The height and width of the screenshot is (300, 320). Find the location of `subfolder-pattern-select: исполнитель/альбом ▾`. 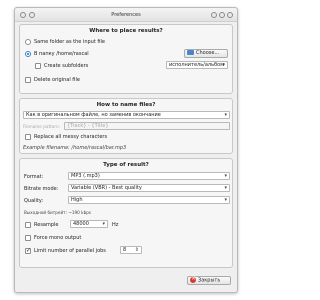

subfolder-pattern-select: исполнитель/альбом ▾ is located at coordinates (197, 65).